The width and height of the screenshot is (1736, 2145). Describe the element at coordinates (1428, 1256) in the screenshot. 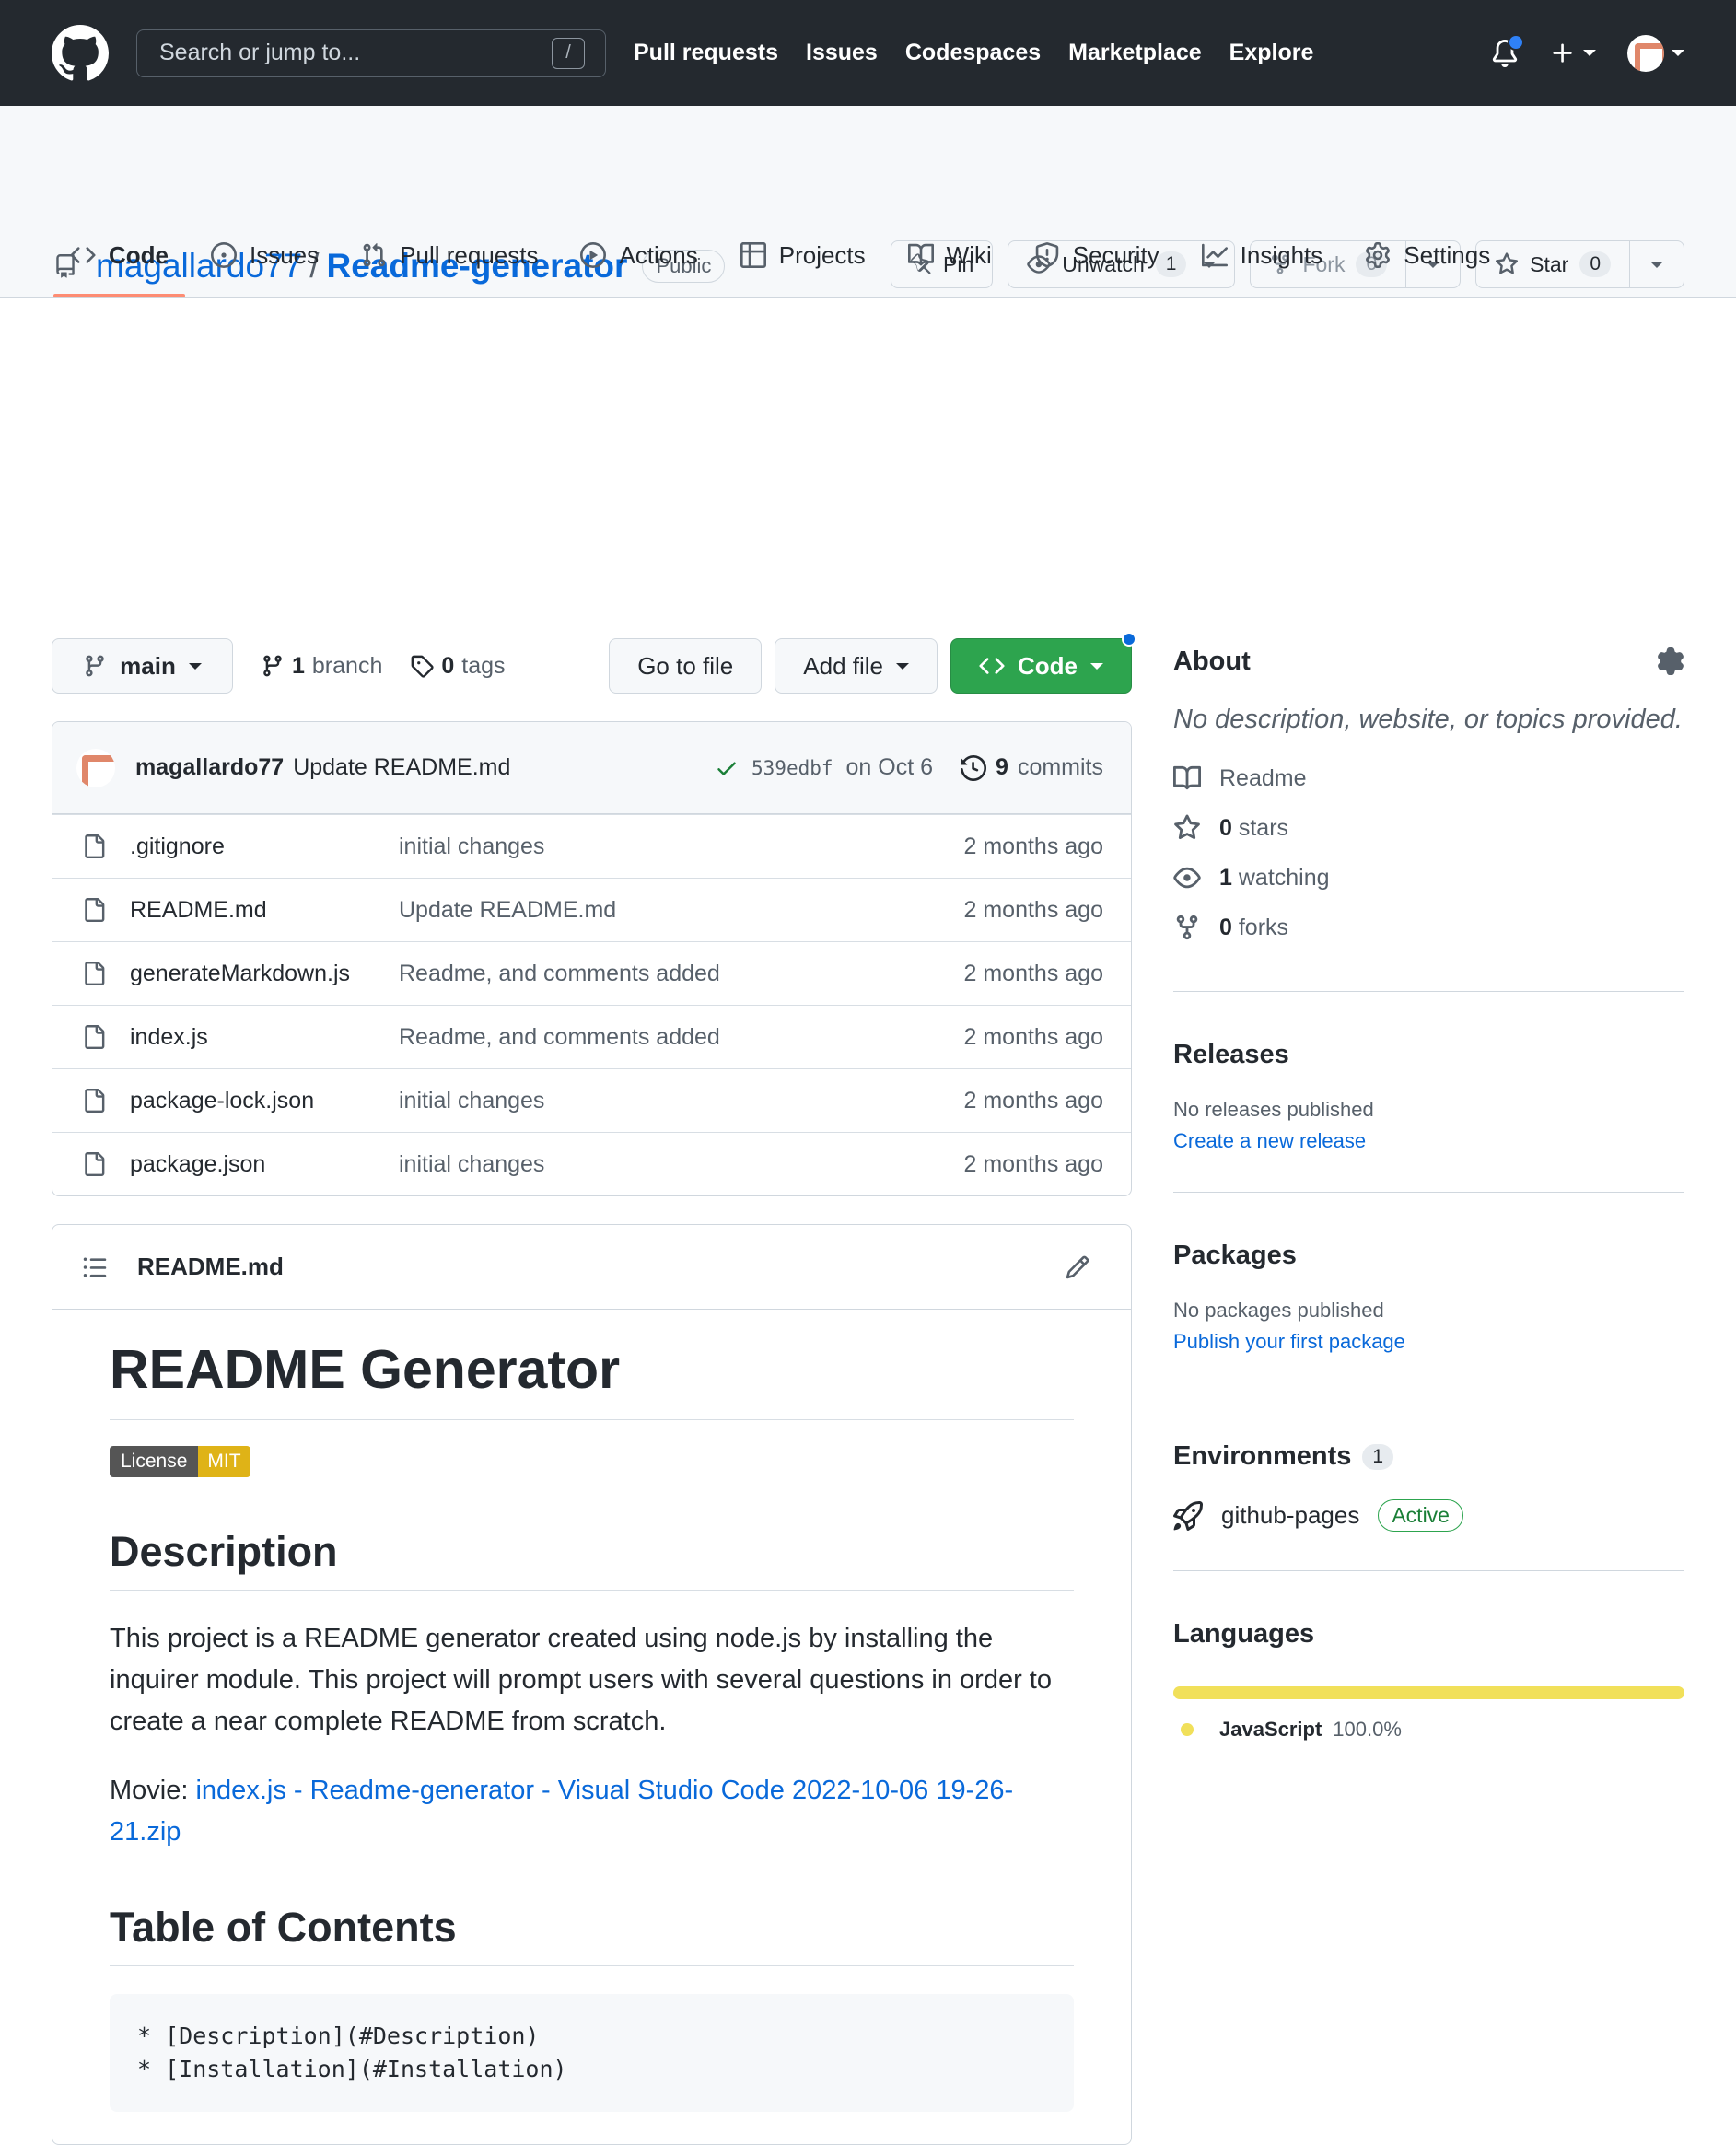

I see `packages-title: Packages` at that location.